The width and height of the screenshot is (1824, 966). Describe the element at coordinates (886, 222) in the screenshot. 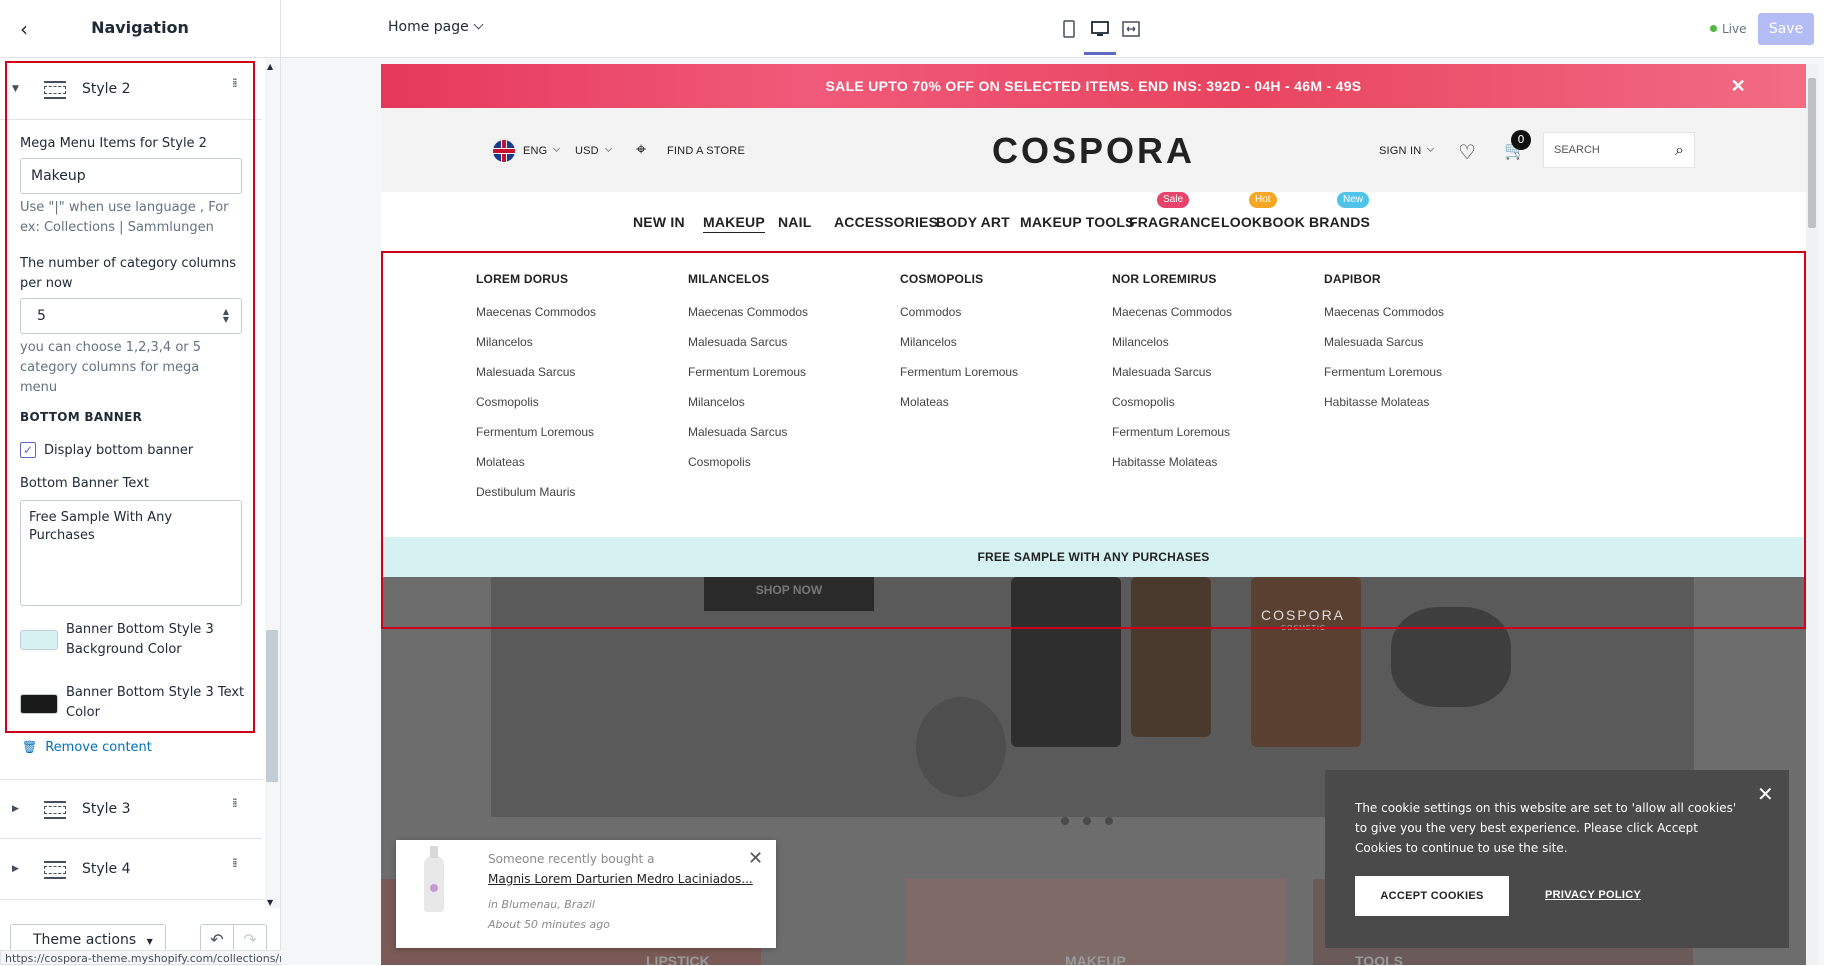

I see `nav-item: ACCESSORIES` at that location.